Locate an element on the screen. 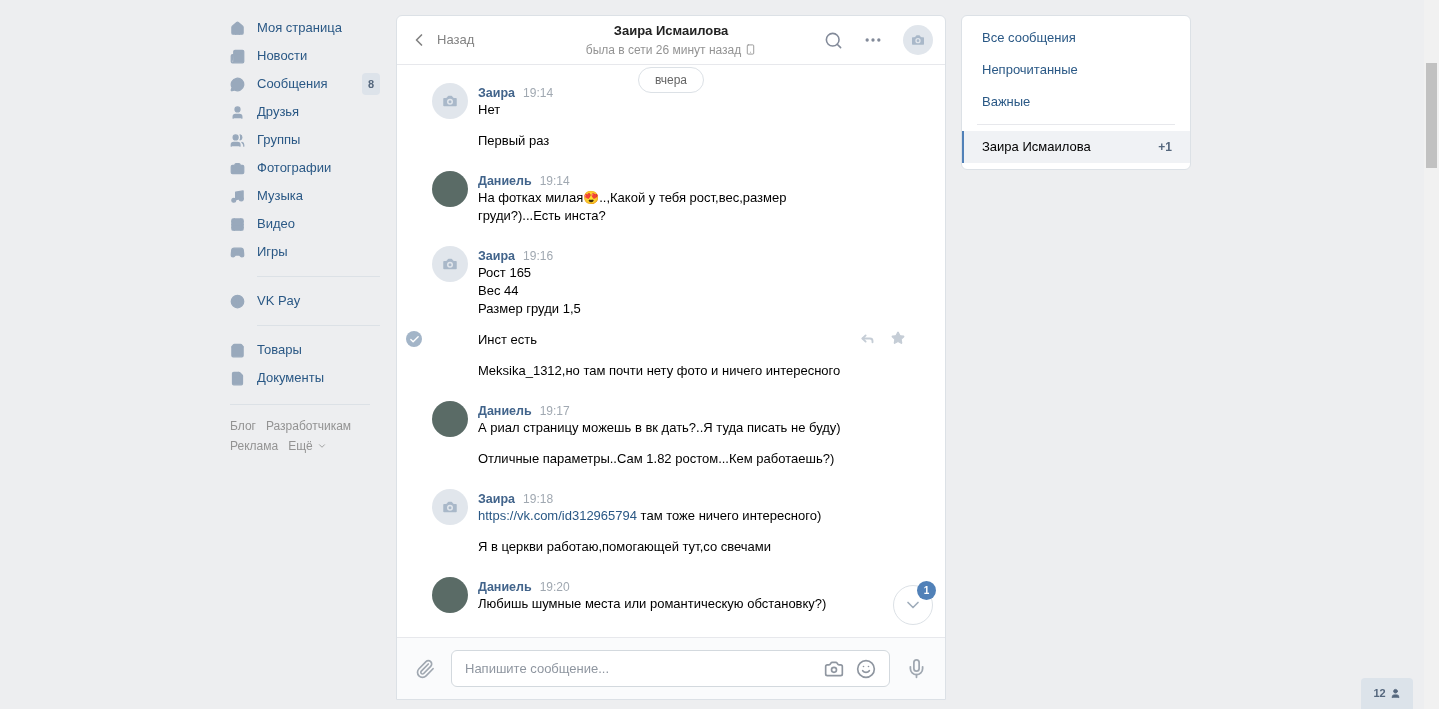 Image resolution: width=1439 pixels, height=709 pixels. message-time: 19:18 is located at coordinates (538, 499).